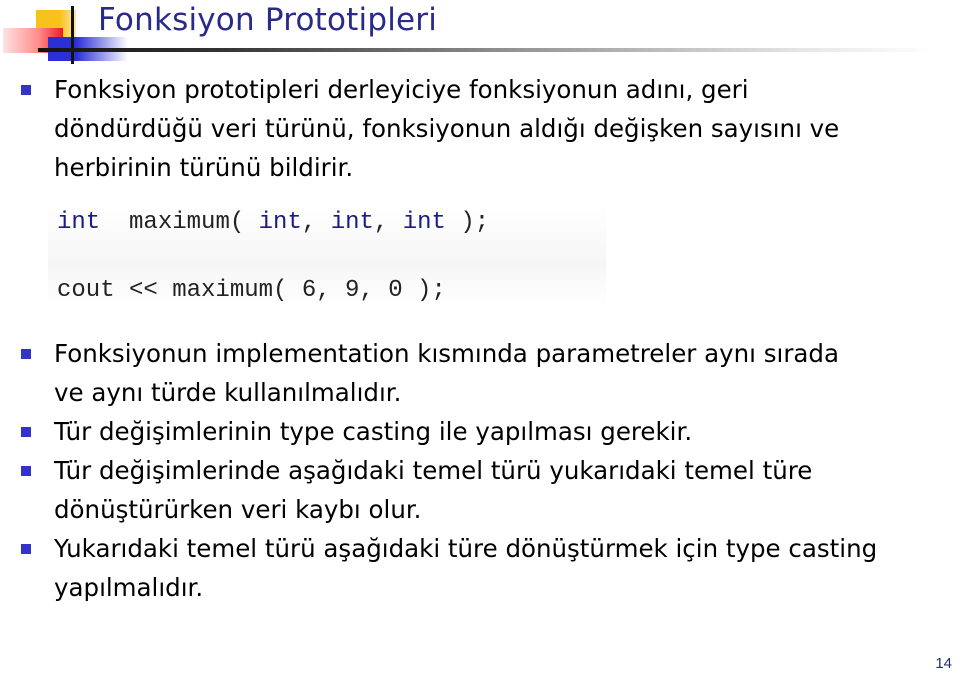 Image resolution: width=960 pixels, height=678 pixels. I want to click on code-text: maximum(, so click(179, 222).